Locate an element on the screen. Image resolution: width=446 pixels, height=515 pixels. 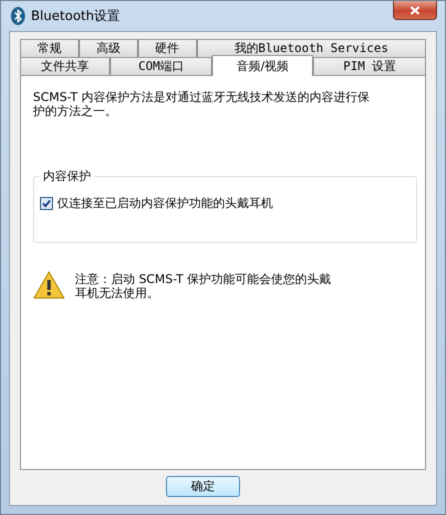
window-title: Bluetooth设置 is located at coordinates (75, 16).